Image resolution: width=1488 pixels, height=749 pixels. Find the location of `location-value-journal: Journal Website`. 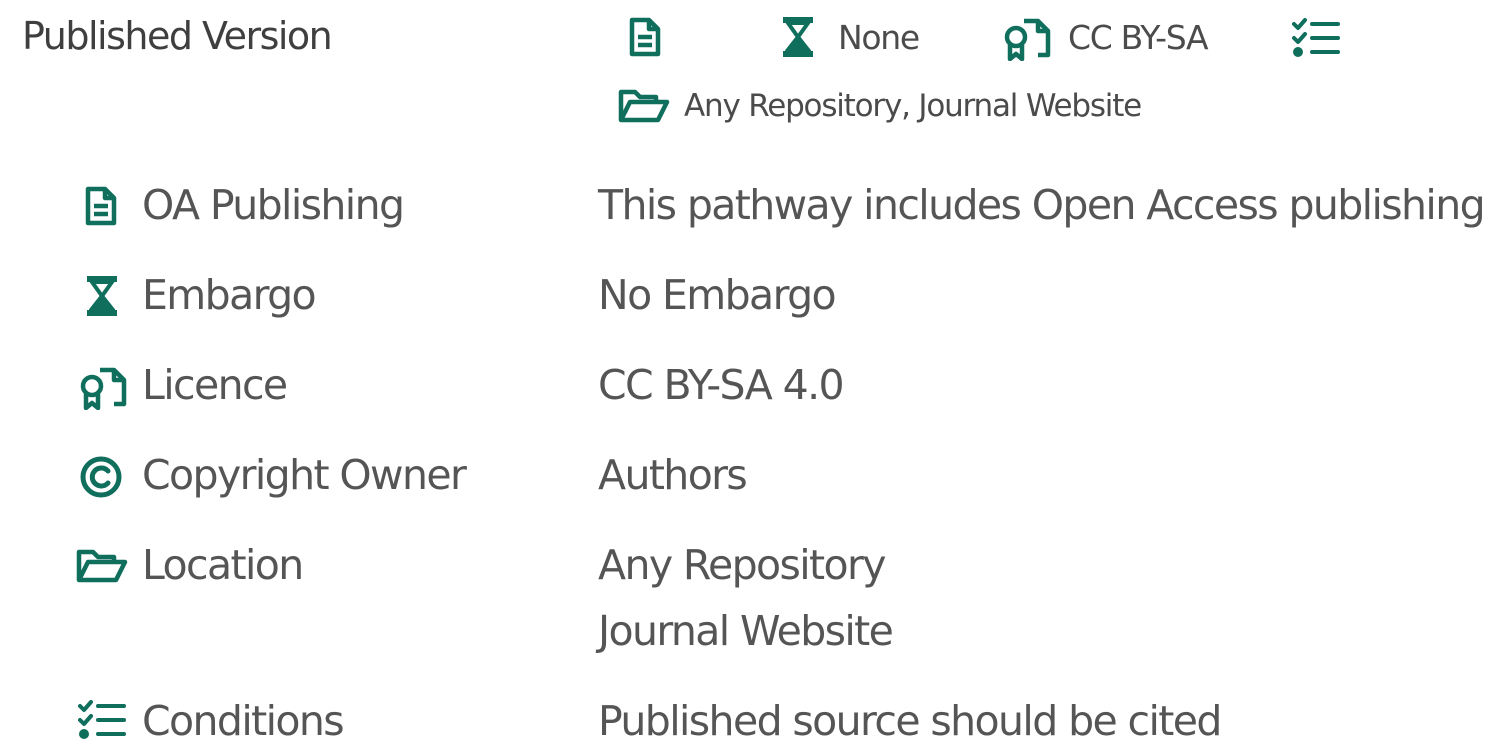

location-value-journal: Journal Website is located at coordinates (746, 631).